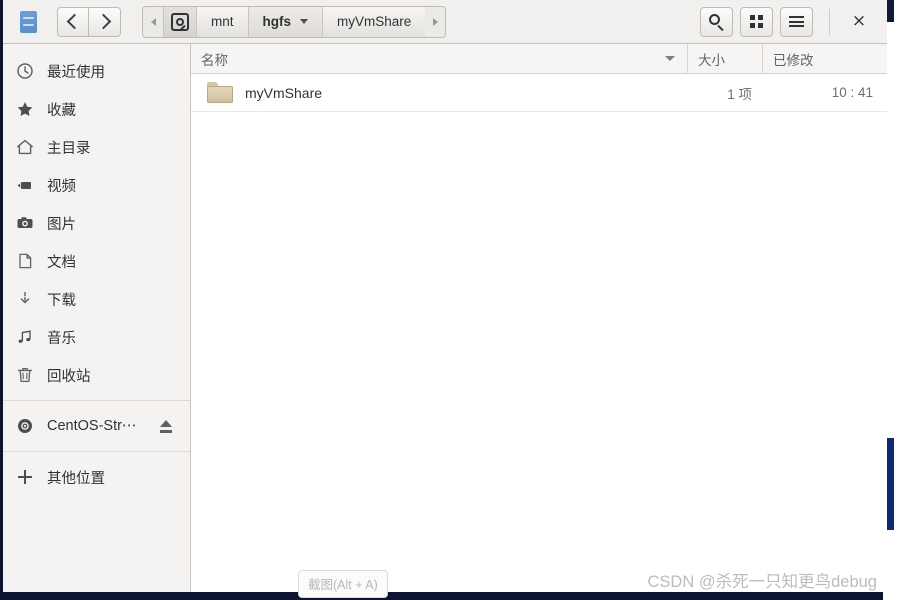 The height and width of the screenshot is (600, 897). Describe the element at coordinates (214, 60) in the screenshot. I see `column-header-label: 名称` at that location.